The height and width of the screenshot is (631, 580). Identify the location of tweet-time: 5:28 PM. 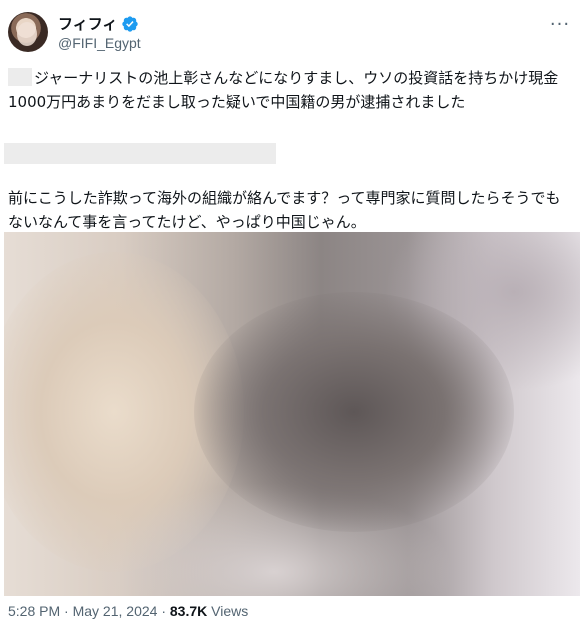
(34, 611).